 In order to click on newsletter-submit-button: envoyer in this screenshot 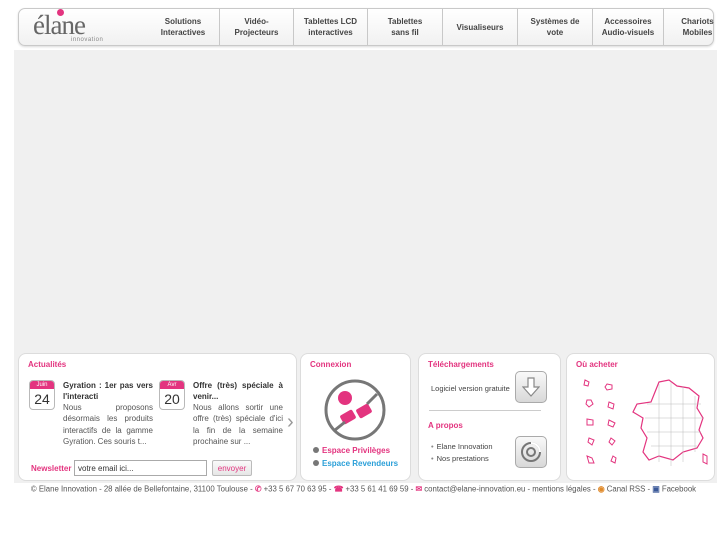, I will do `click(232, 468)`.